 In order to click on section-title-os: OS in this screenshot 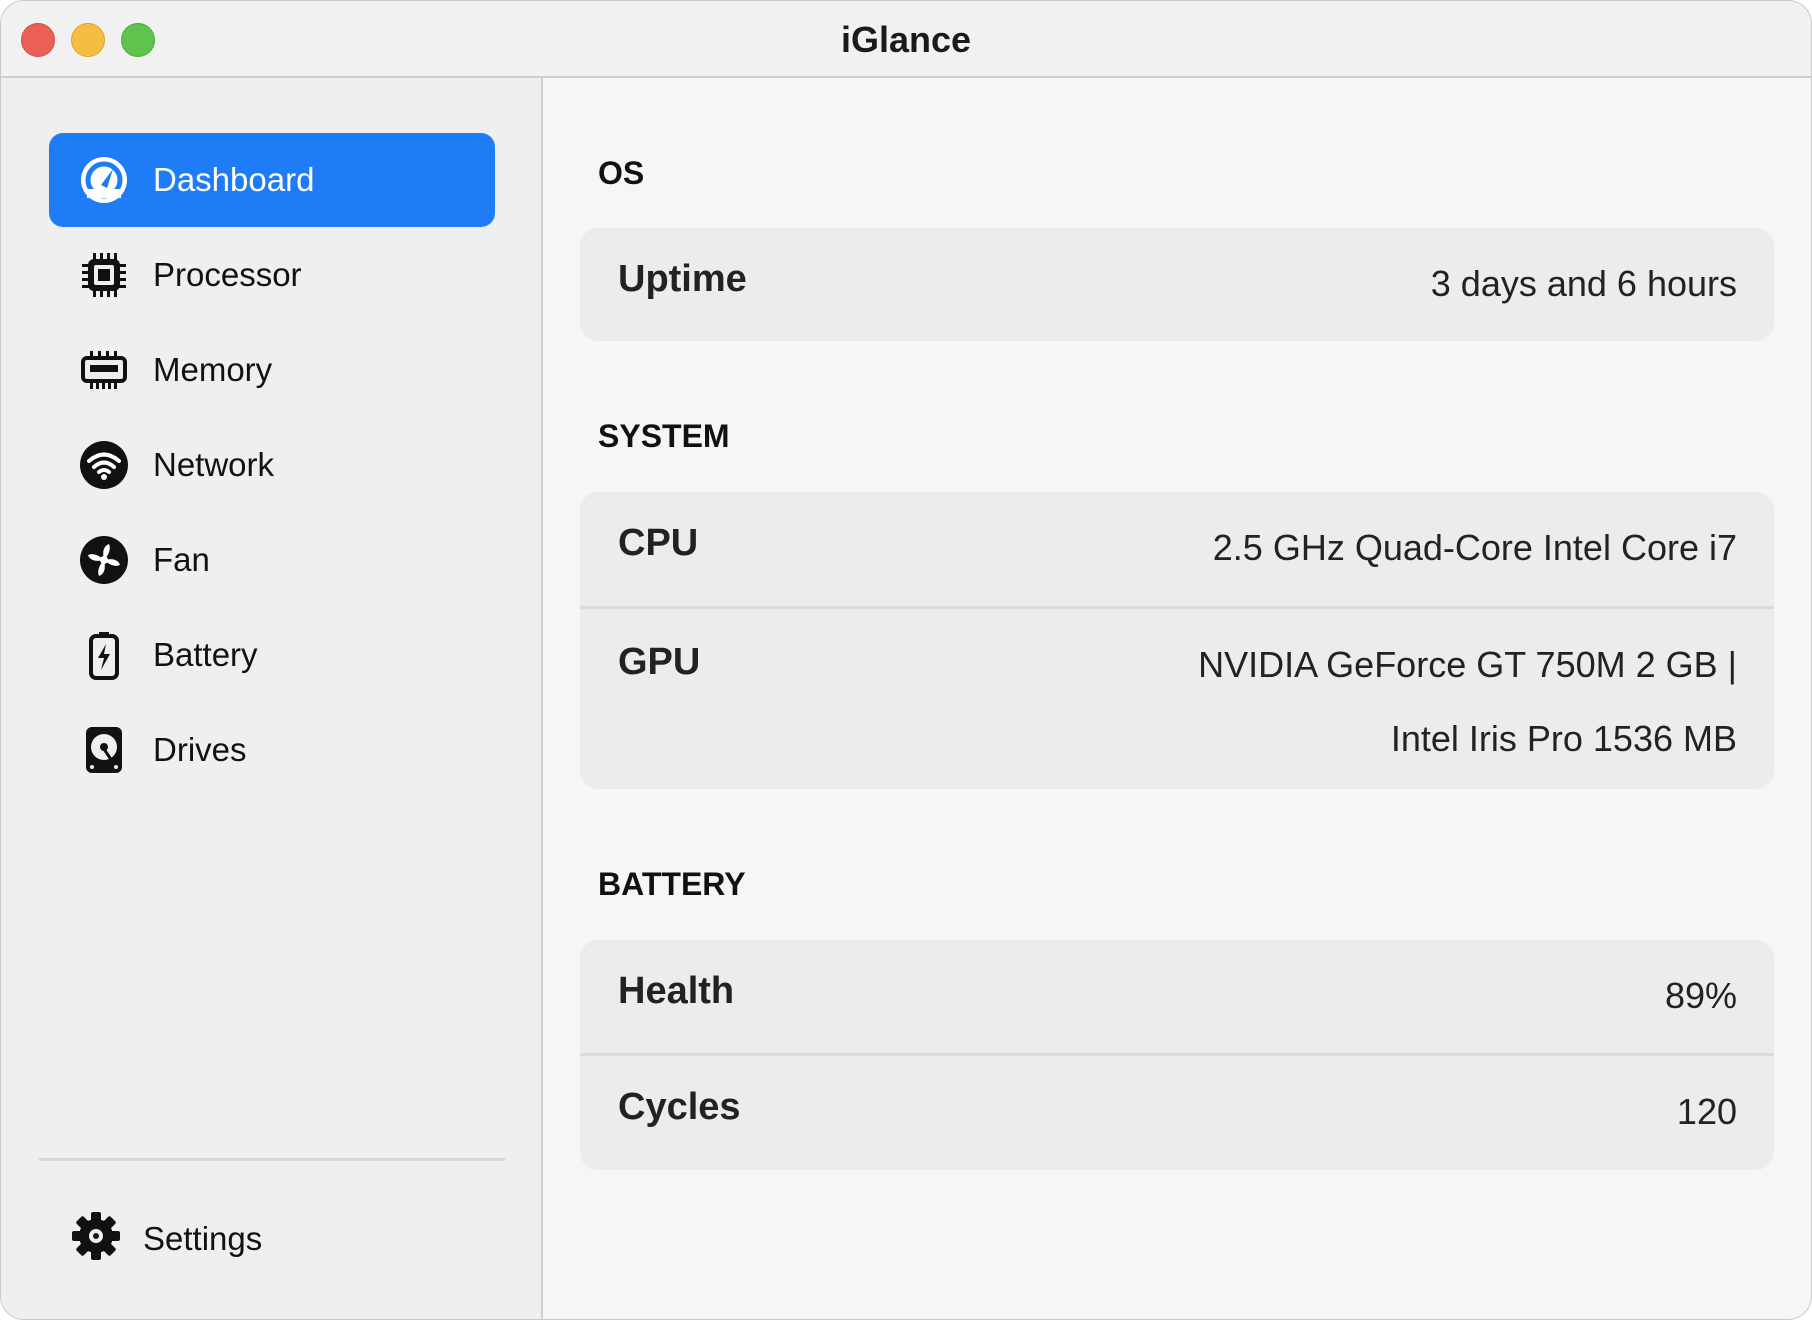, I will do `click(621, 173)`.